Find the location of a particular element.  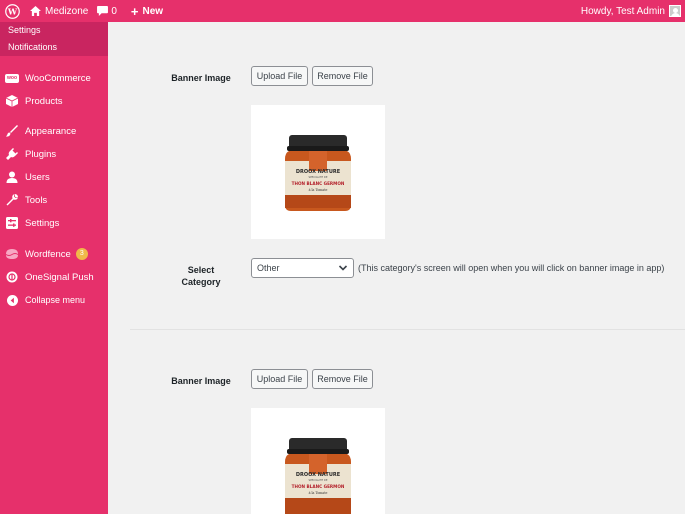

sidebar-item-label: WooCommerce is located at coordinates (58, 78).